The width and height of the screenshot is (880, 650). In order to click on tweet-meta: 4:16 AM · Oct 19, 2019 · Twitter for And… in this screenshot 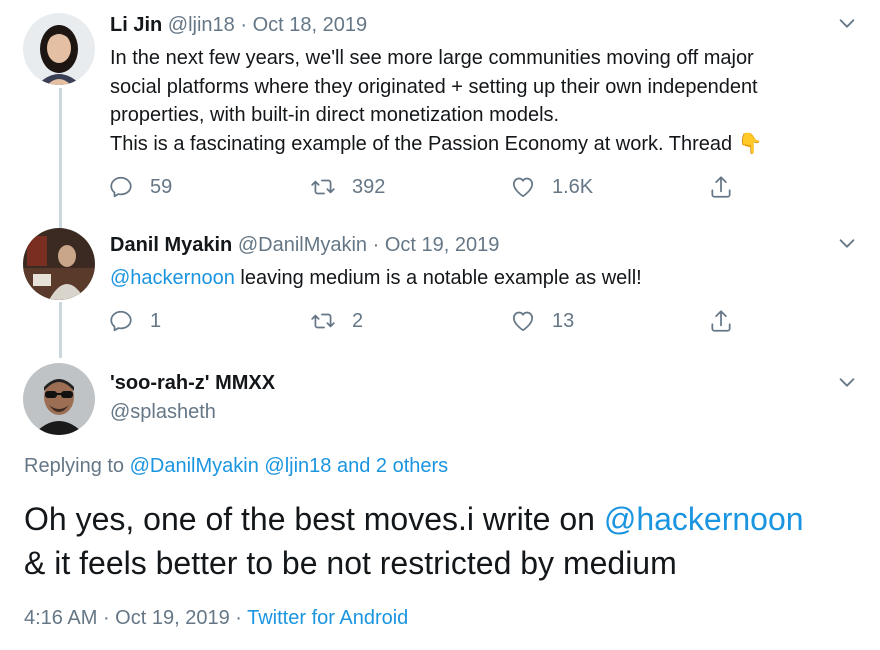, I will do `click(216, 618)`.